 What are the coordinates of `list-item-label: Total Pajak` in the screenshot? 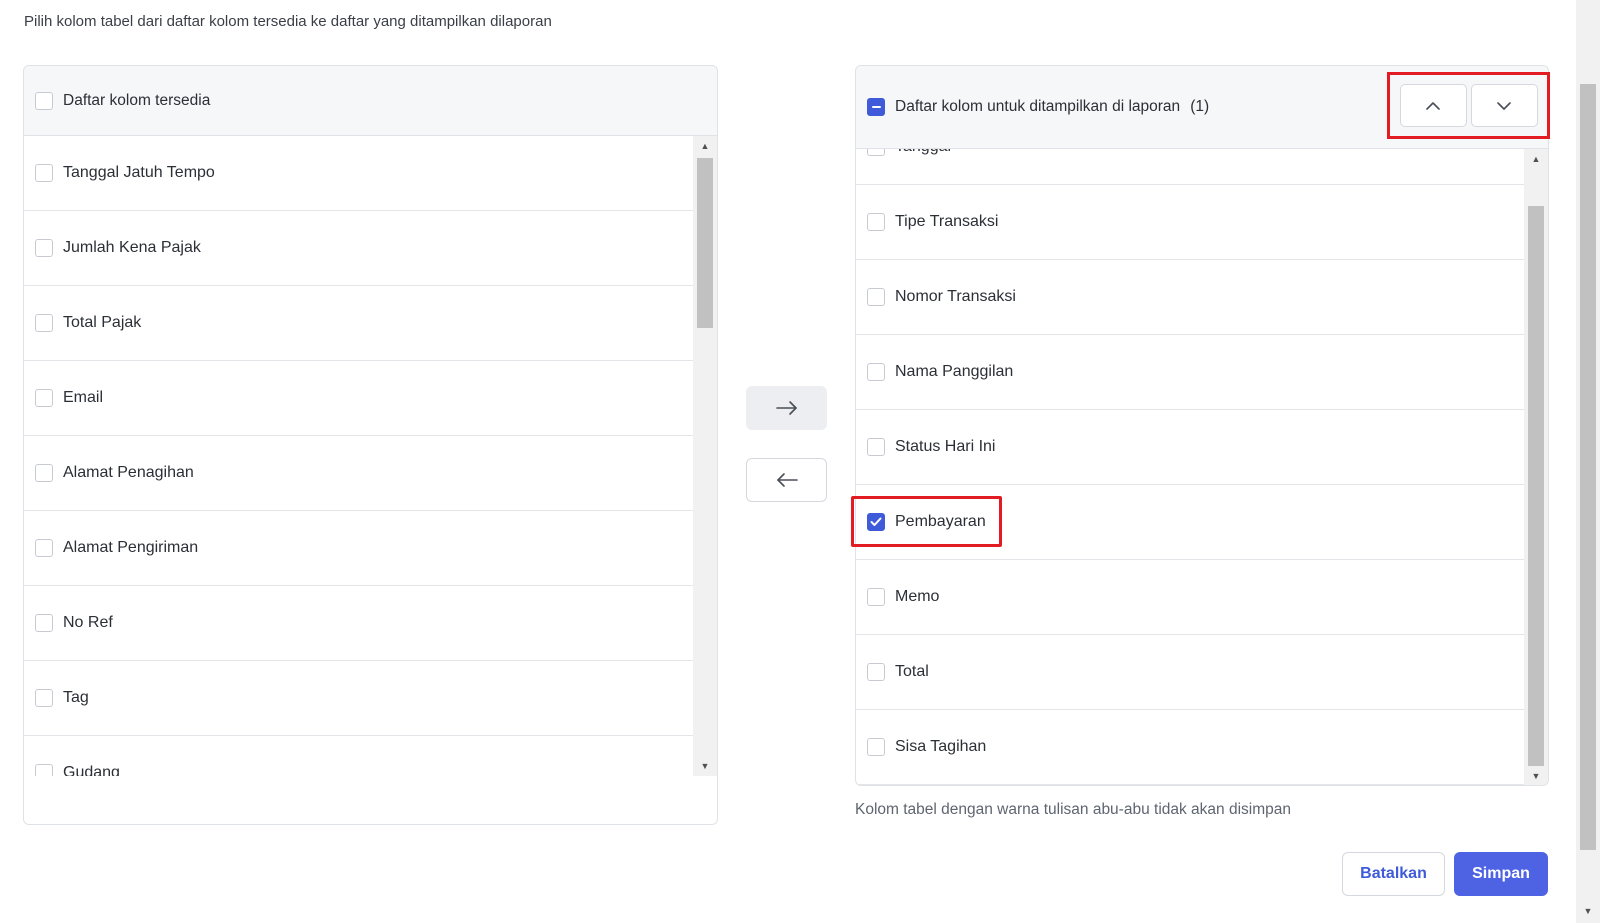 It's located at (102, 322).